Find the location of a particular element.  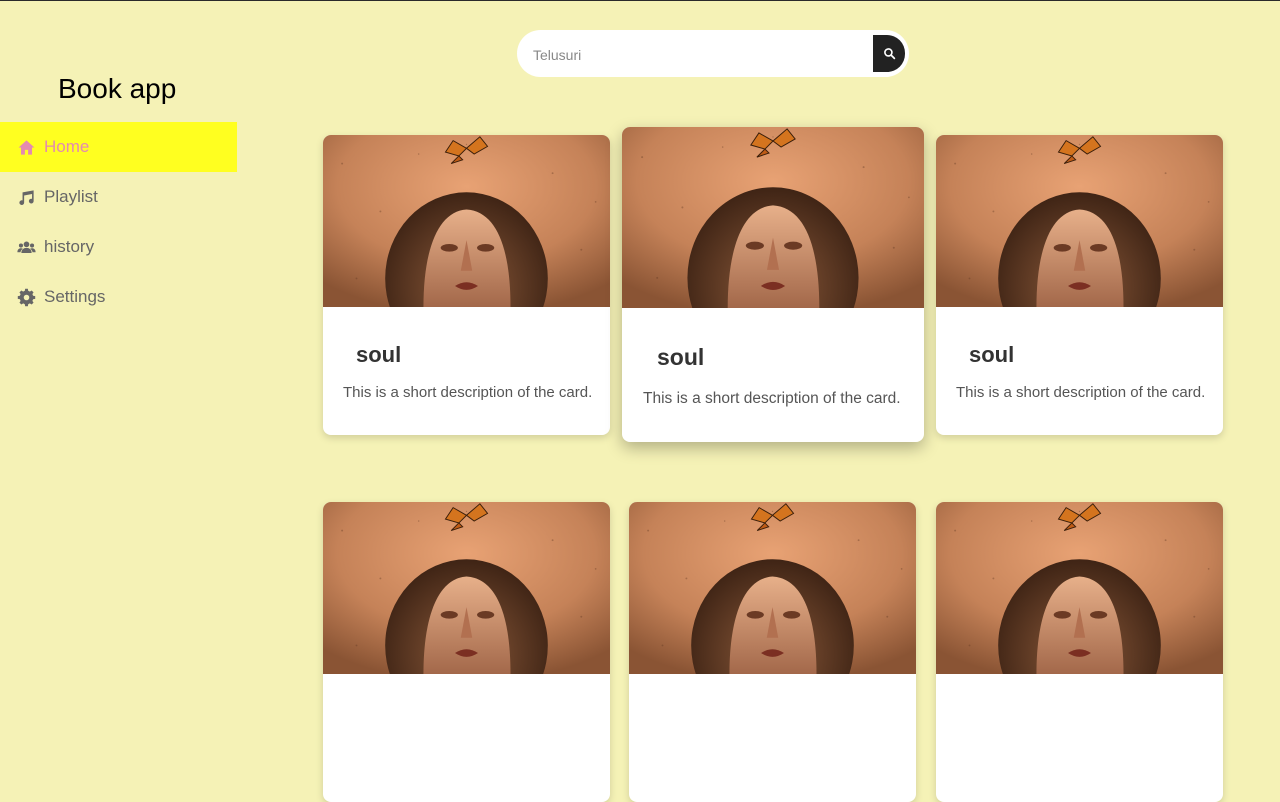

sidebar-item-label: Settings is located at coordinates (75, 296).